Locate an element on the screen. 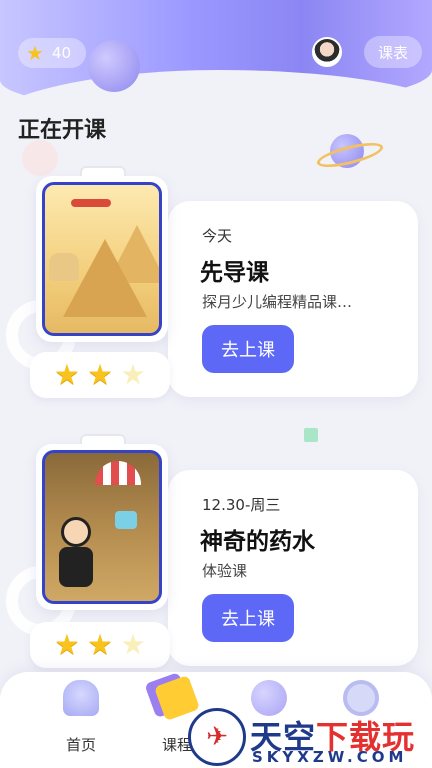 Image resolution: width=432 pixels, height=768 pixels. course-subtitle: 体验课 is located at coordinates (225, 571).